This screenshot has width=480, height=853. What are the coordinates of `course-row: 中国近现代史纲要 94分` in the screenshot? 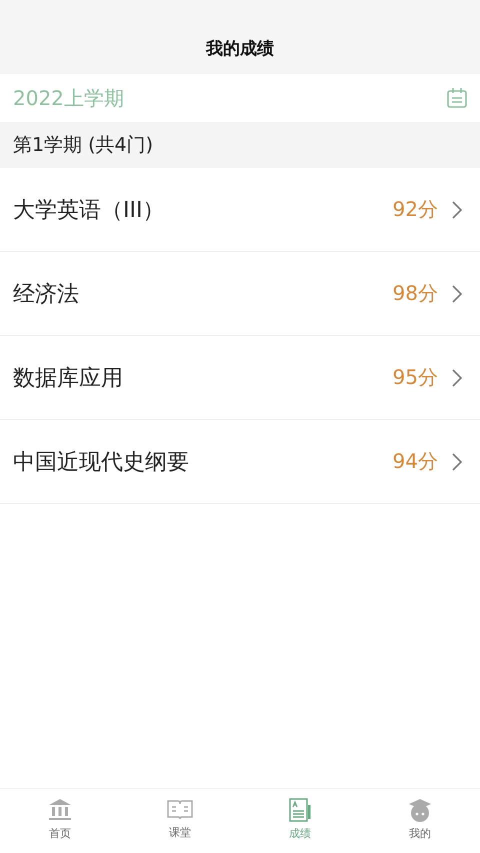 It's located at (240, 462).